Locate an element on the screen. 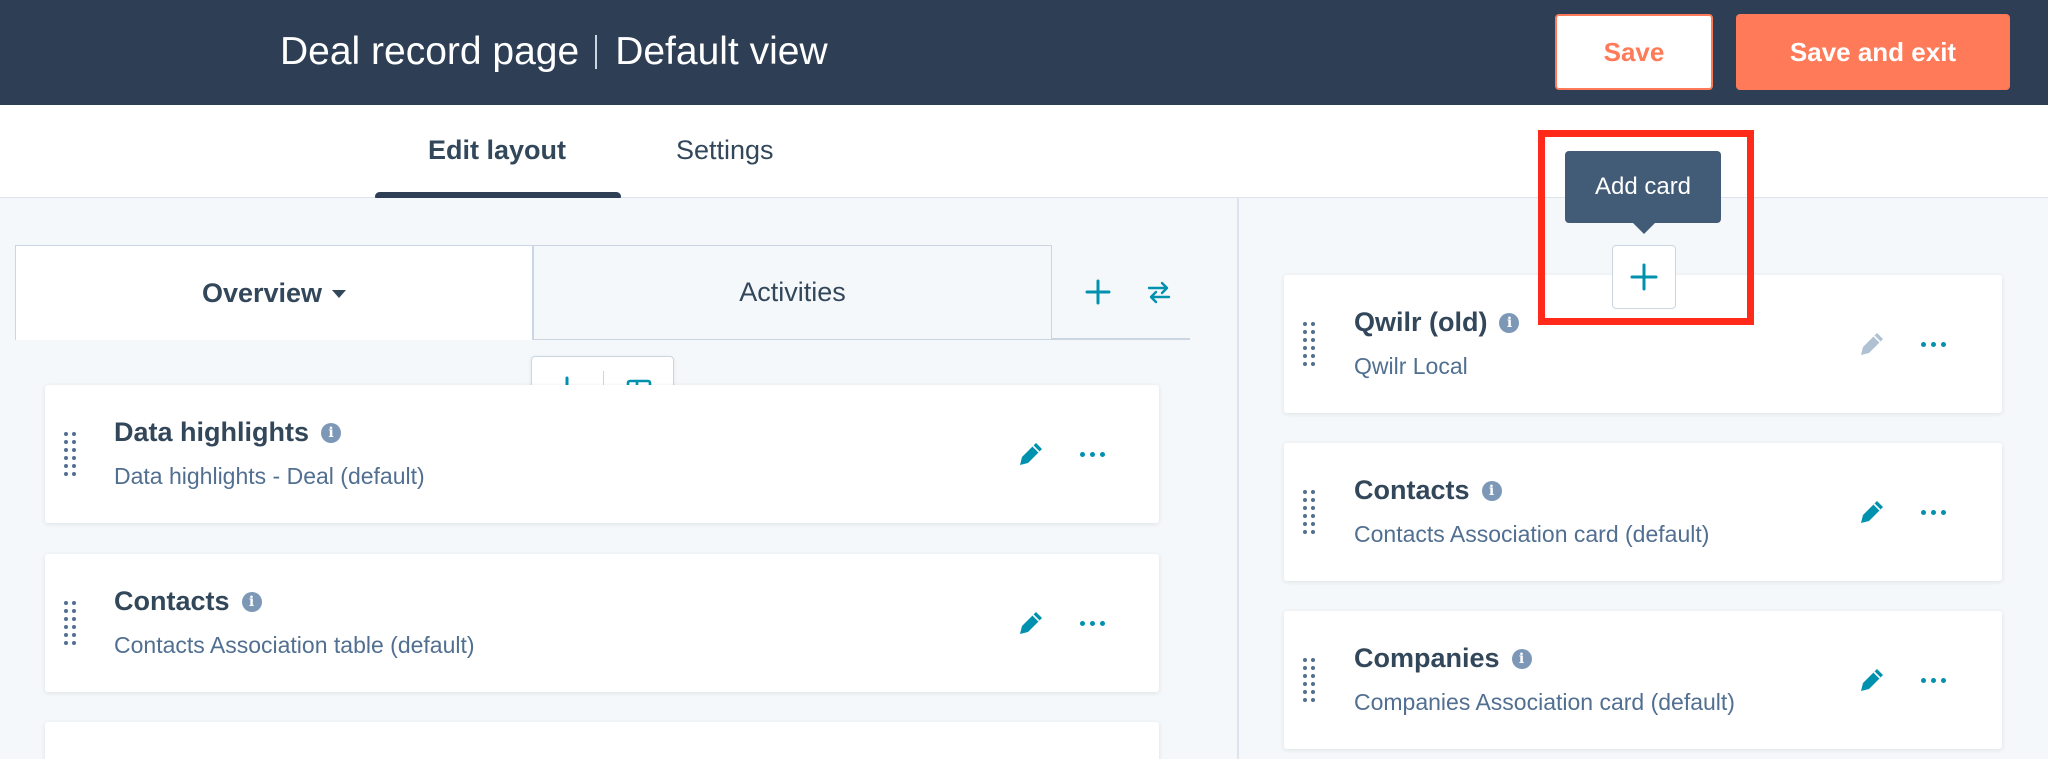 The image size is (2048, 759). tab-overview: Overview is located at coordinates (274, 292).